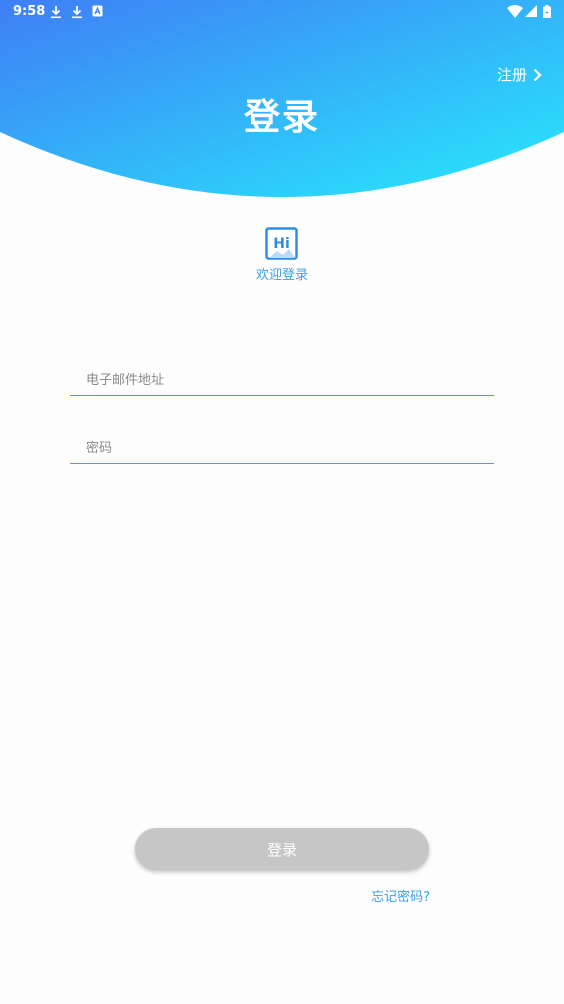 The height and width of the screenshot is (1004, 564). What do you see at coordinates (282, 849) in the screenshot?
I see `login-button: 登录` at bounding box center [282, 849].